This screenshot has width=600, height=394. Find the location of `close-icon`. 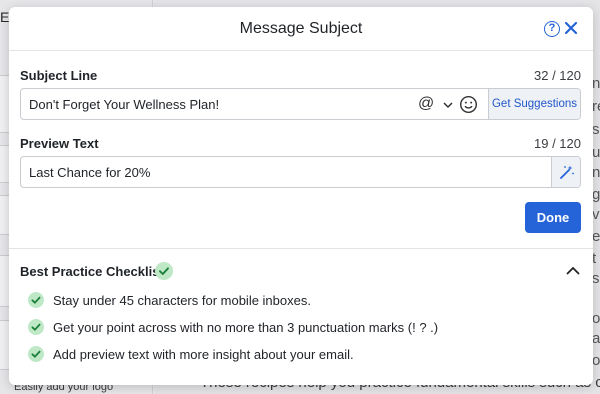

close-icon is located at coordinates (571, 28).